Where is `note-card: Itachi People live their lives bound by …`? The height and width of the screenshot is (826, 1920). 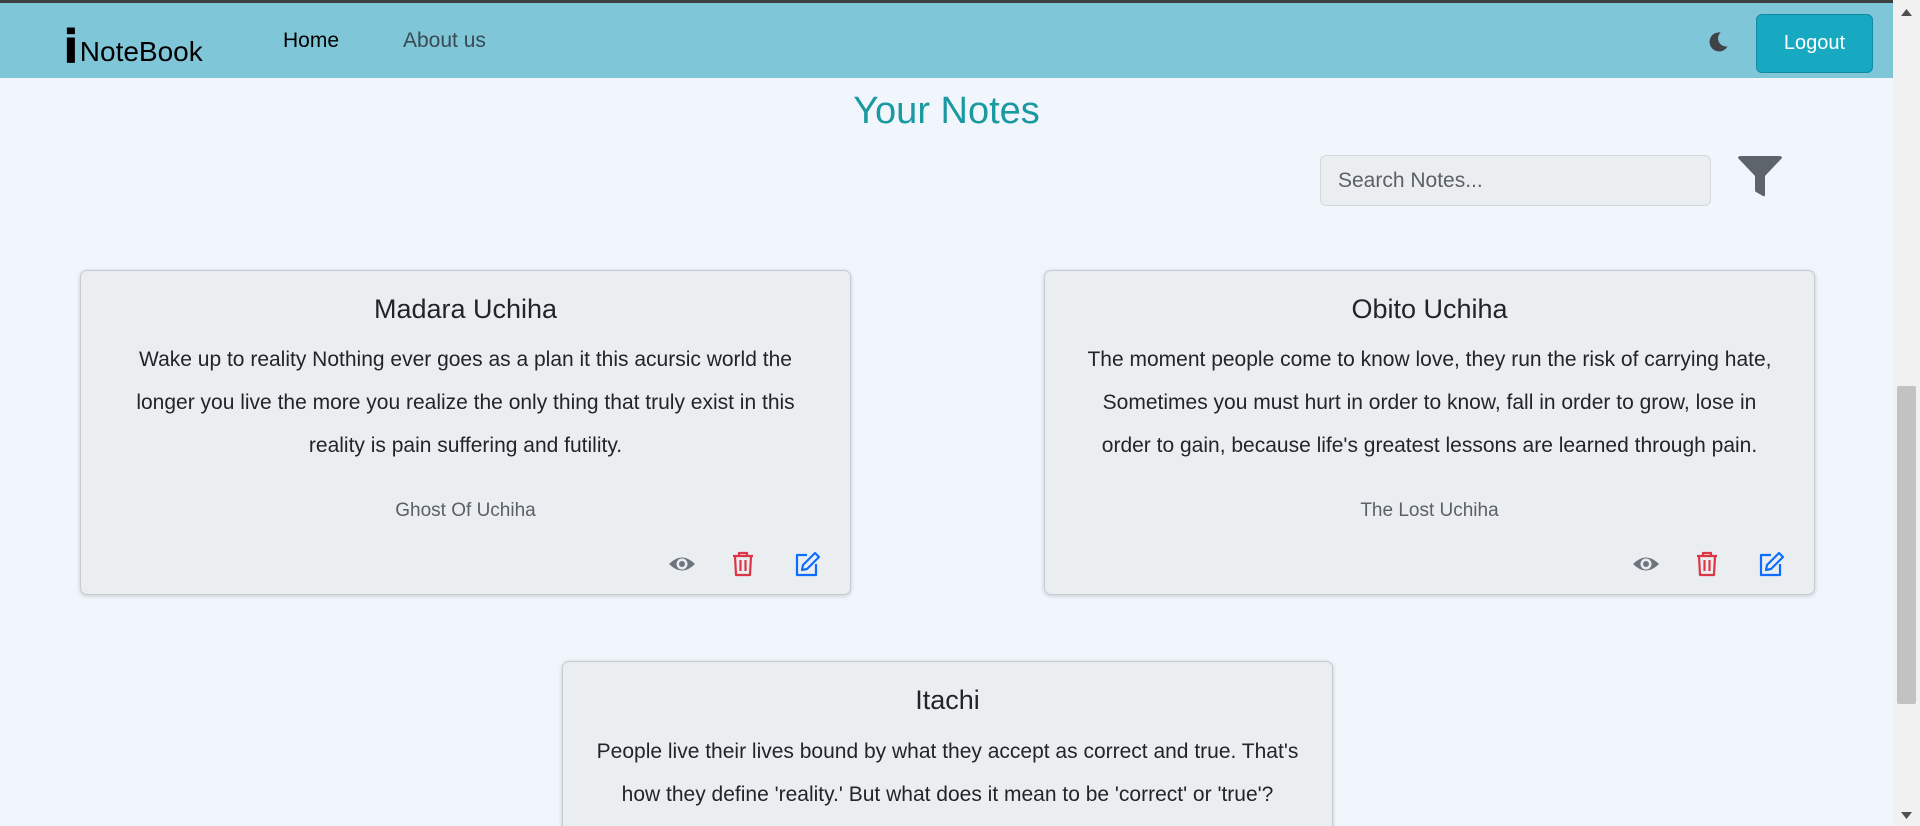 note-card: Itachi People live their lives bound by … is located at coordinates (947, 743).